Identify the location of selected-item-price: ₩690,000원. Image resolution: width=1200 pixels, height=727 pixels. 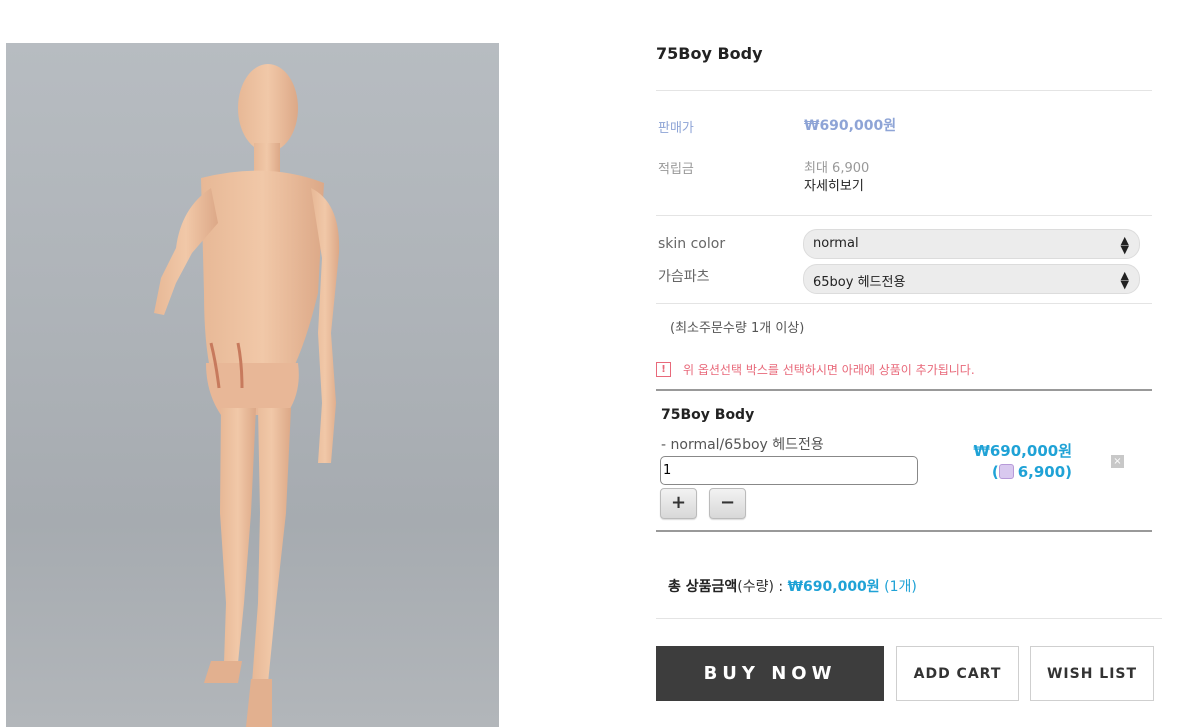
(1022, 451).